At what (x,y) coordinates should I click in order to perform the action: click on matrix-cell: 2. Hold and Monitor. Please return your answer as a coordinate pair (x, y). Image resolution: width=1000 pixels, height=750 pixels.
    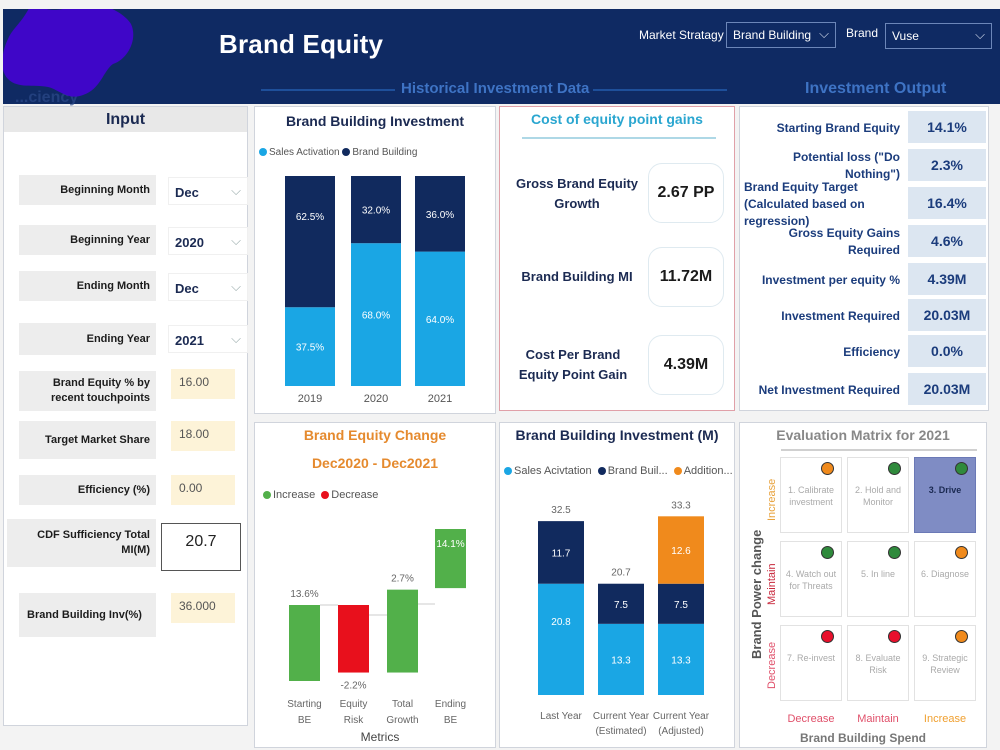
    Looking at the image, I should click on (878, 495).